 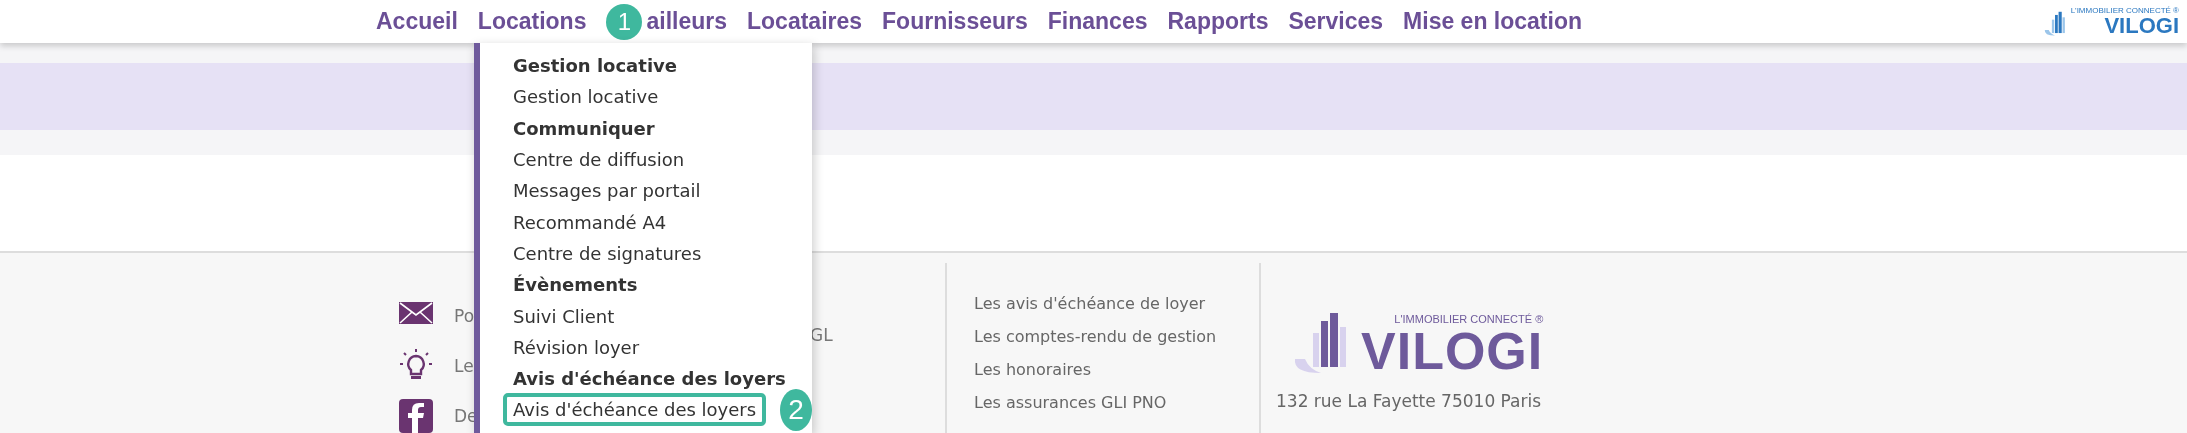 What do you see at coordinates (686, 21) in the screenshot?
I see `nav-link: ailleurs` at bounding box center [686, 21].